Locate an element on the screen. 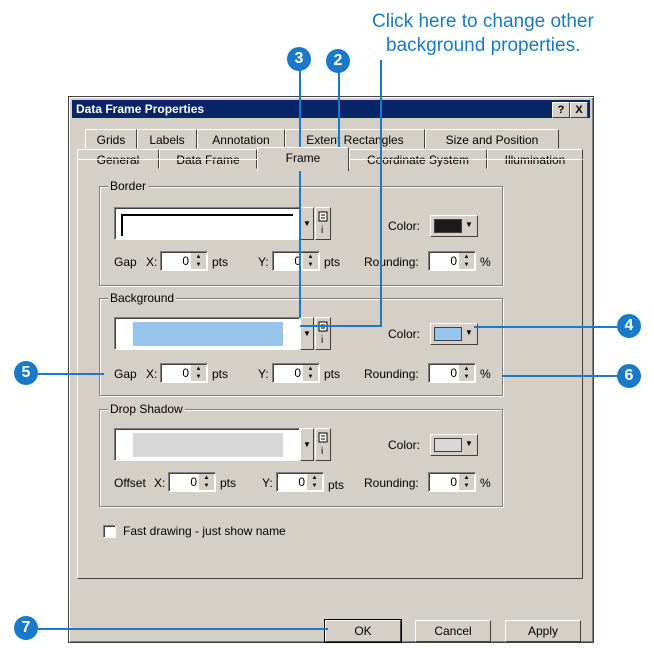 The image size is (654, 648). shadow-dropdown-arrow: ▼ is located at coordinates (307, 444).